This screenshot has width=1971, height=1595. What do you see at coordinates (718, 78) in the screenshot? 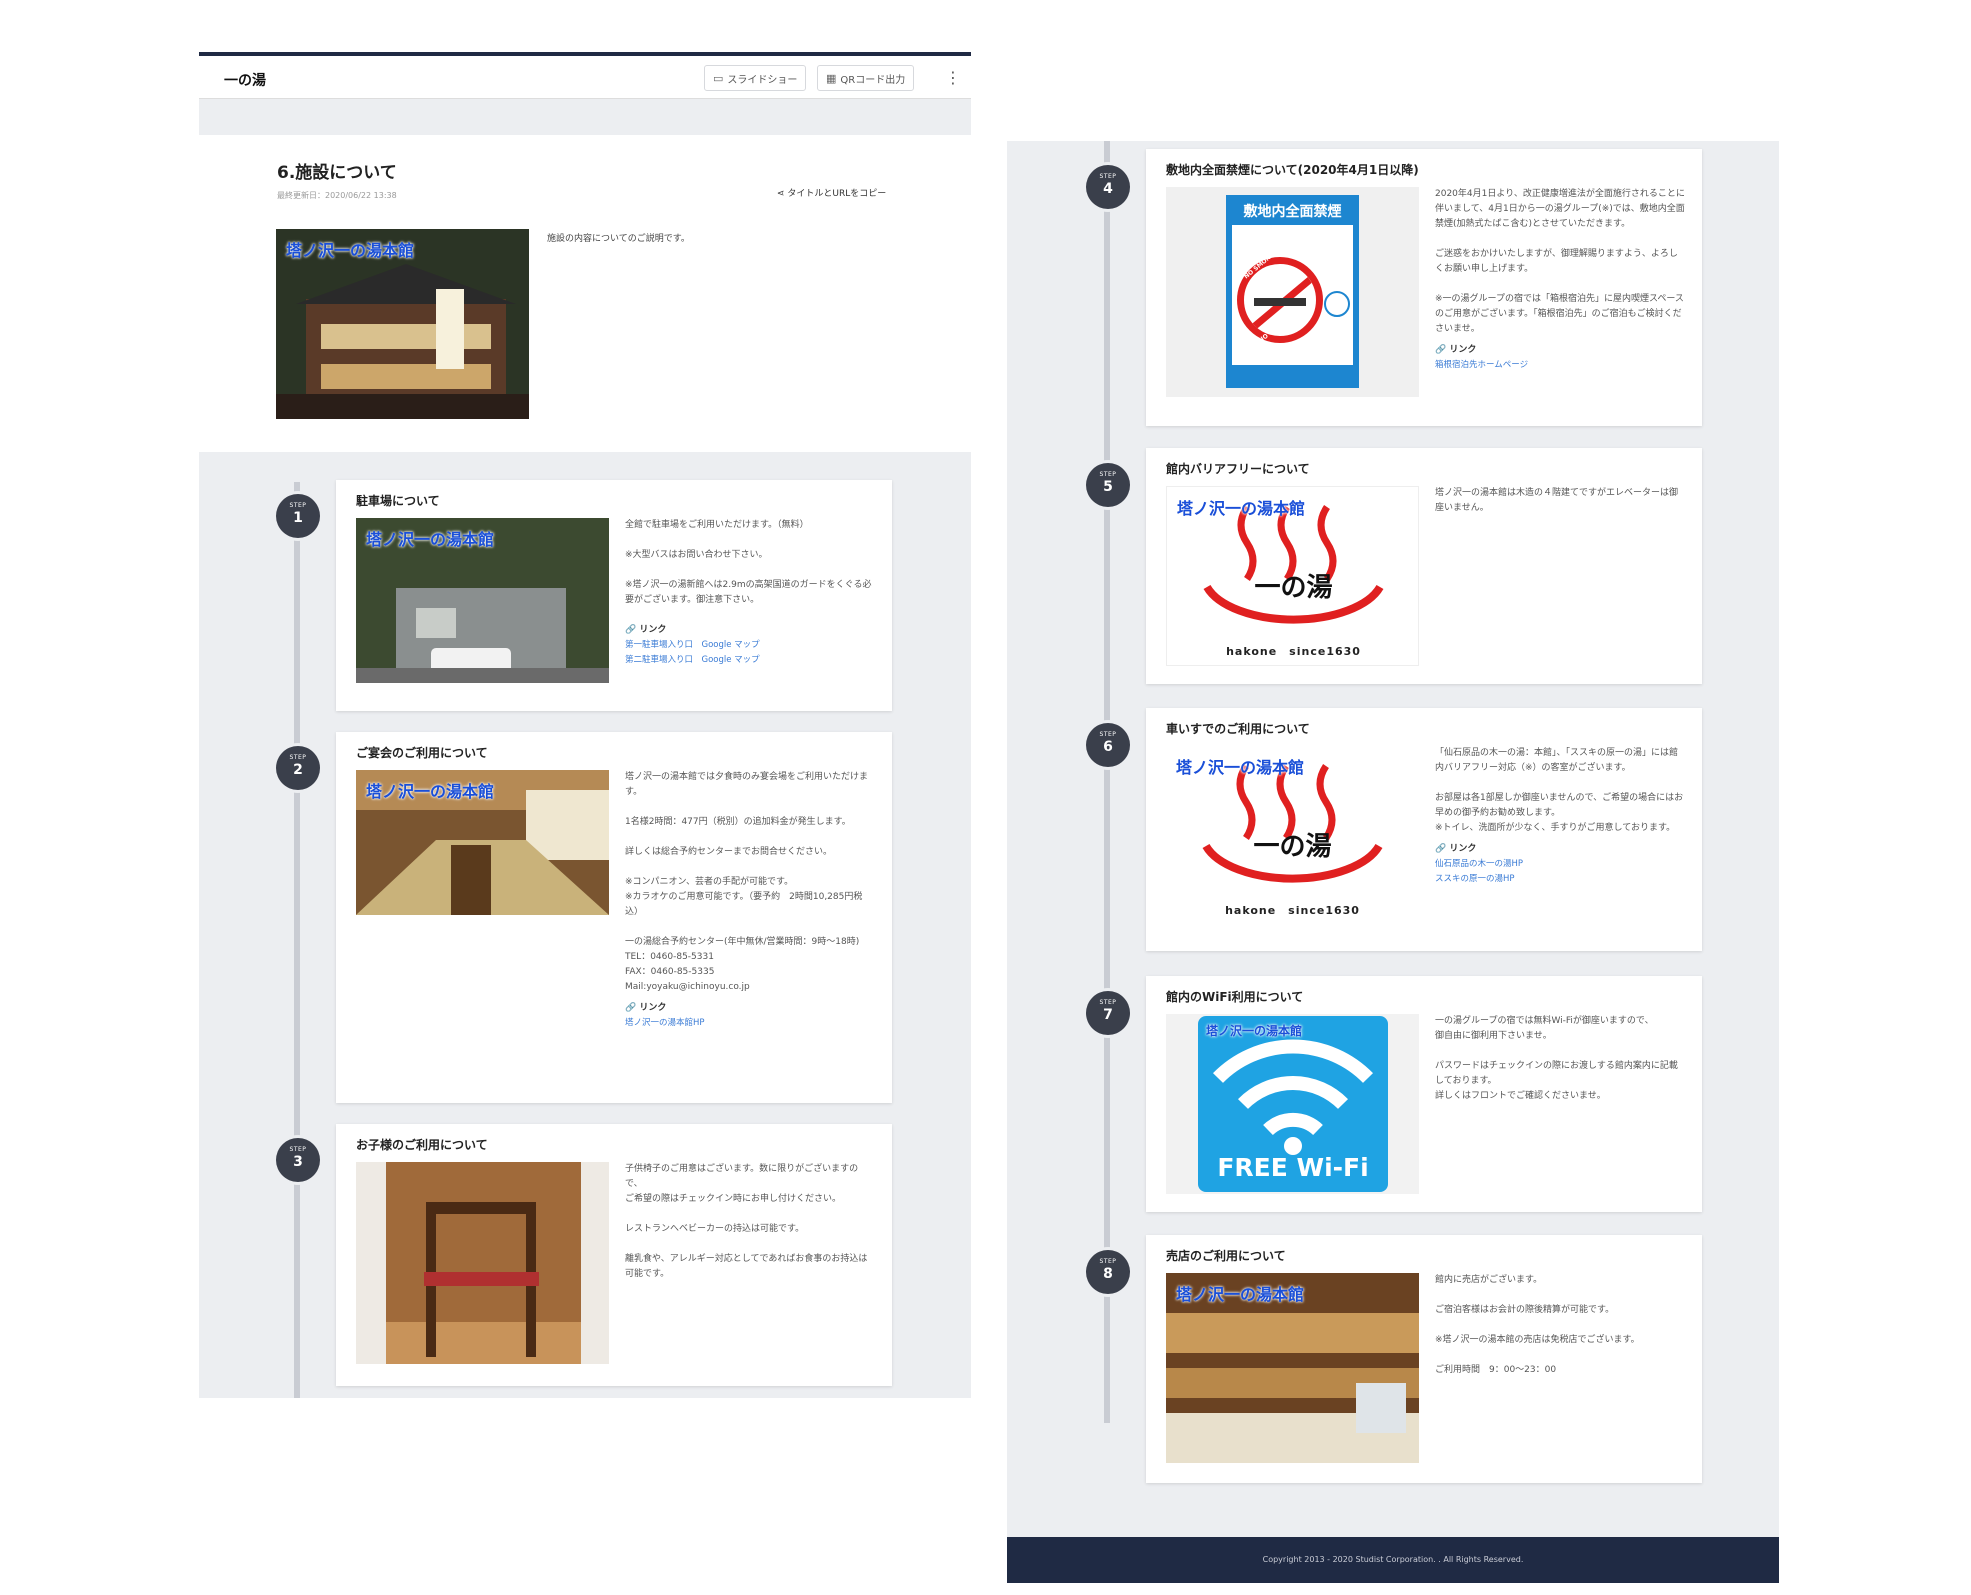
I see `slideshow-icon: ▭` at bounding box center [718, 78].